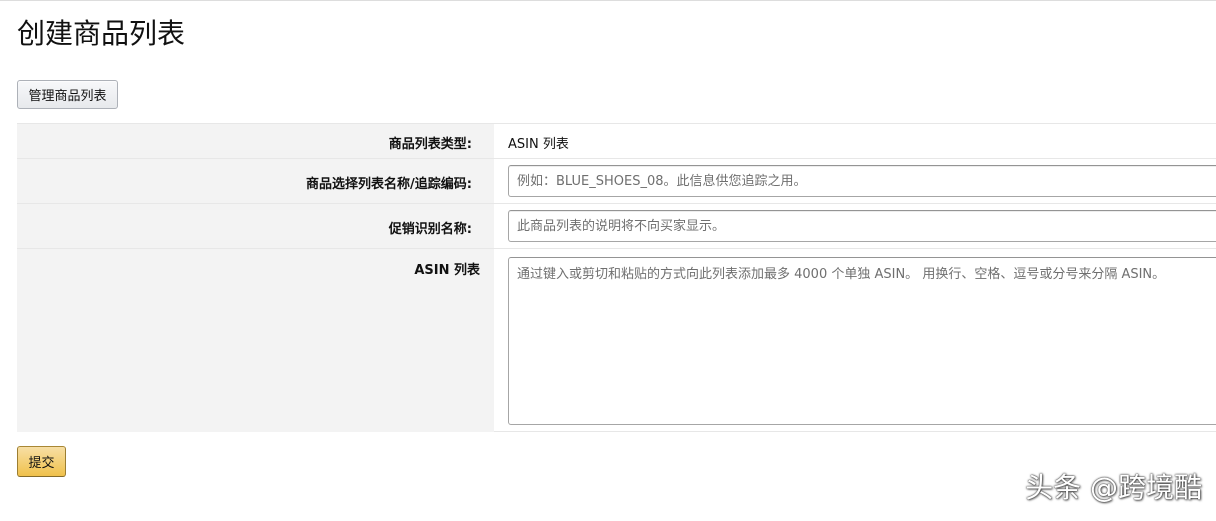 The image size is (1216, 521). I want to click on page-title: 创建商品列表, so click(101, 33).